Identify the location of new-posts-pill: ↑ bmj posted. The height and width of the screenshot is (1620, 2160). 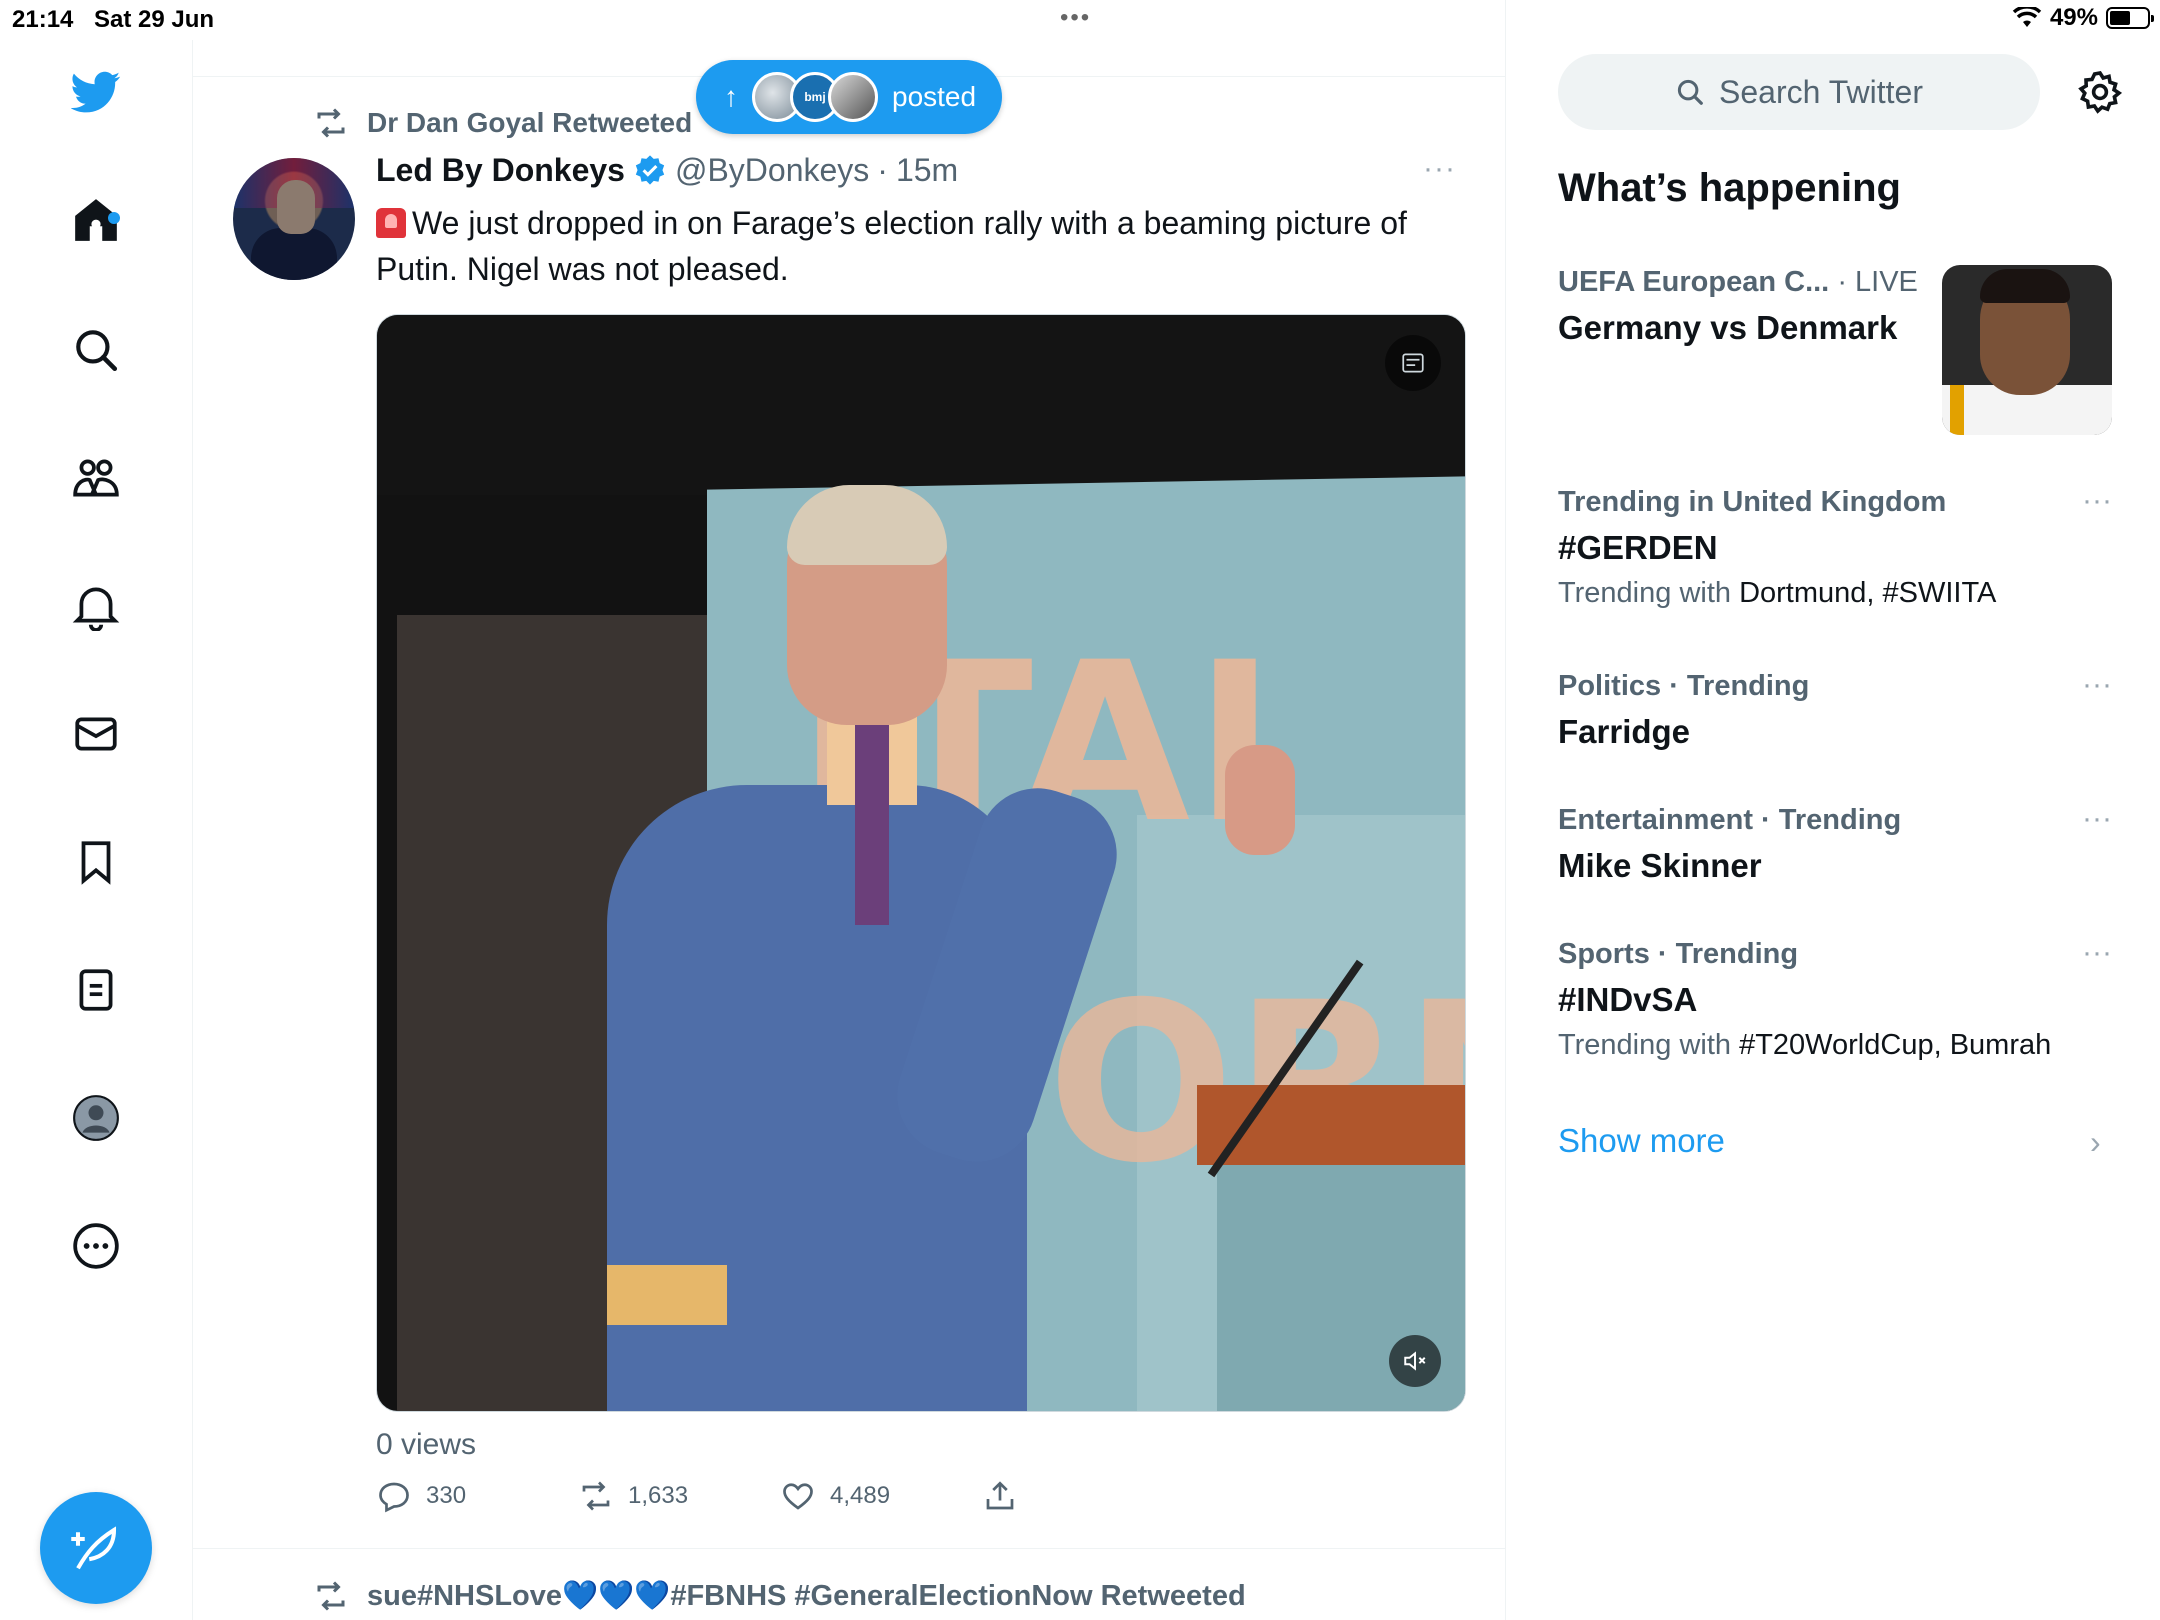
(849, 97).